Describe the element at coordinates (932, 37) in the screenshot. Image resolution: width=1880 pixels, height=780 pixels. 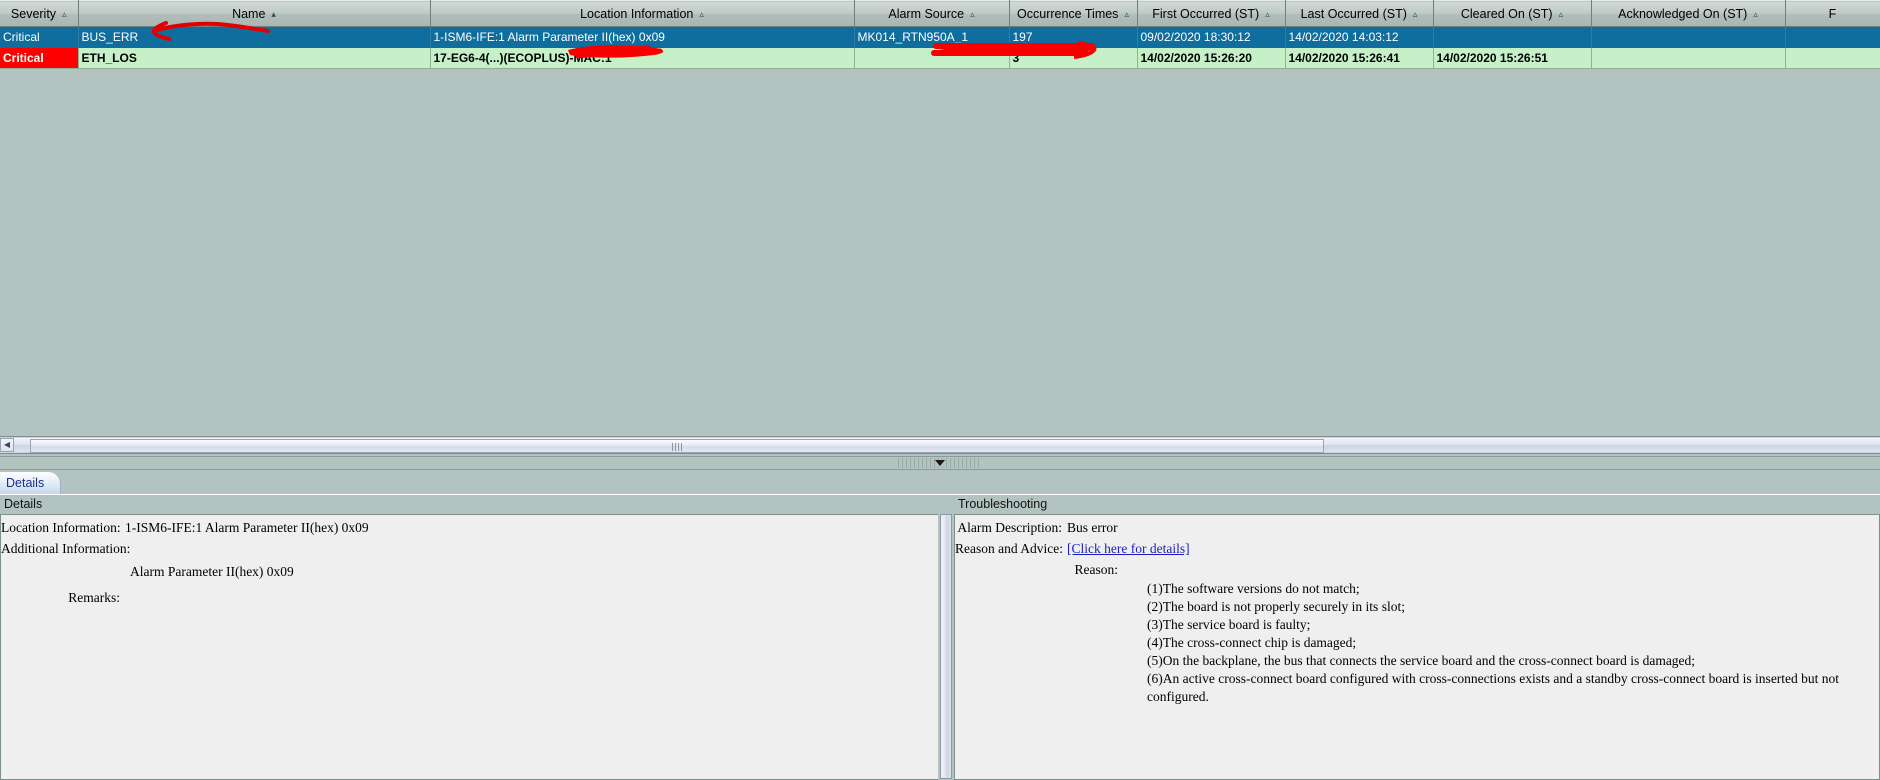
I see `cell-alarm-source: MK014_RTN950A_1` at that location.